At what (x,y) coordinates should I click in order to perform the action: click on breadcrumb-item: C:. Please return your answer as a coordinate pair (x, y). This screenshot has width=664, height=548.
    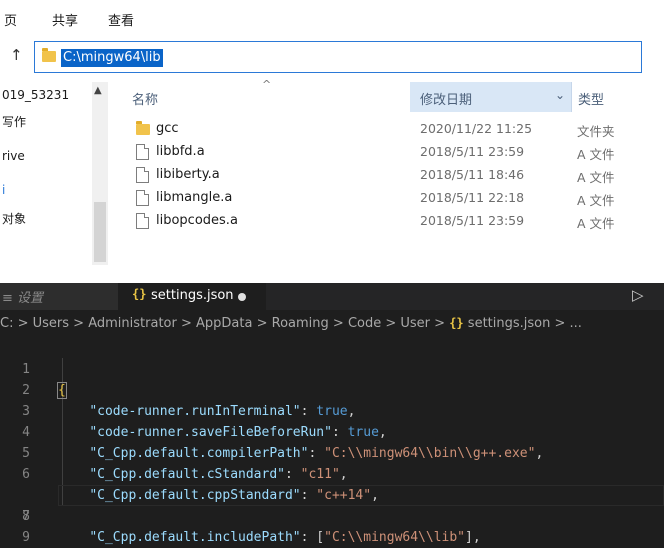
    Looking at the image, I should click on (6, 323).